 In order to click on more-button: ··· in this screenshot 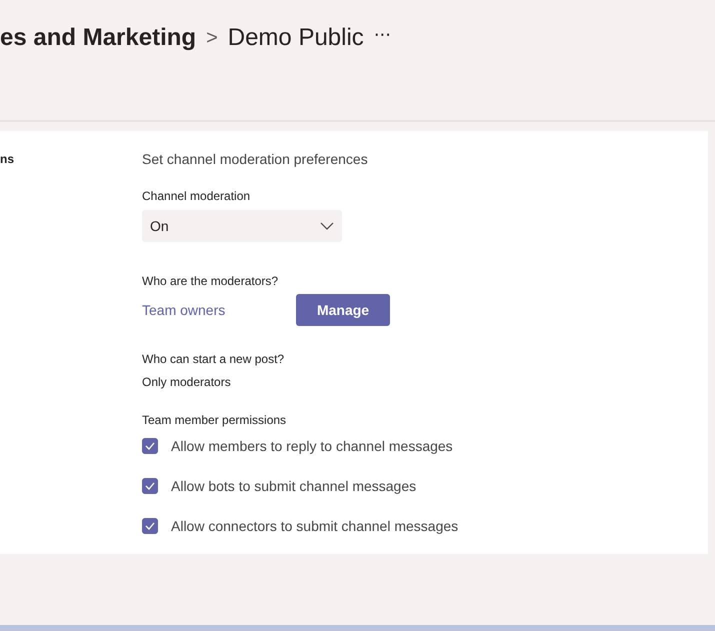, I will do `click(382, 36)`.